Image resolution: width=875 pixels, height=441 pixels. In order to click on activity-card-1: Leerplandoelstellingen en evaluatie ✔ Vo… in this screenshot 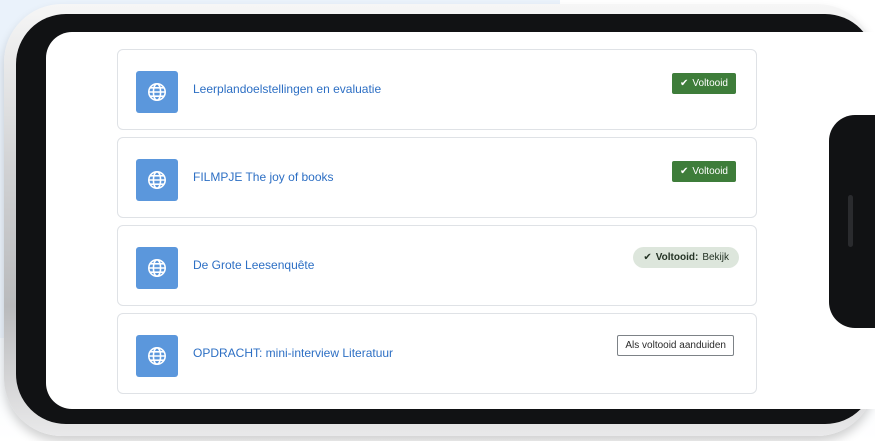, I will do `click(437, 89)`.